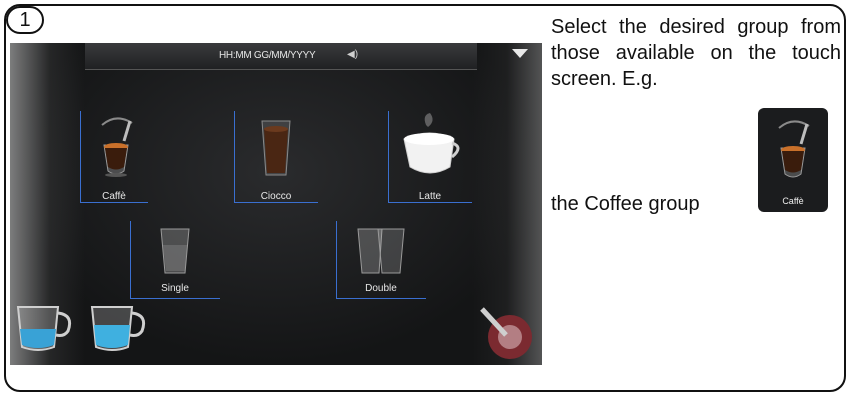 Image resolution: width=851 pixels, height=397 pixels. I want to click on water-jug-icon, so click(117, 327).